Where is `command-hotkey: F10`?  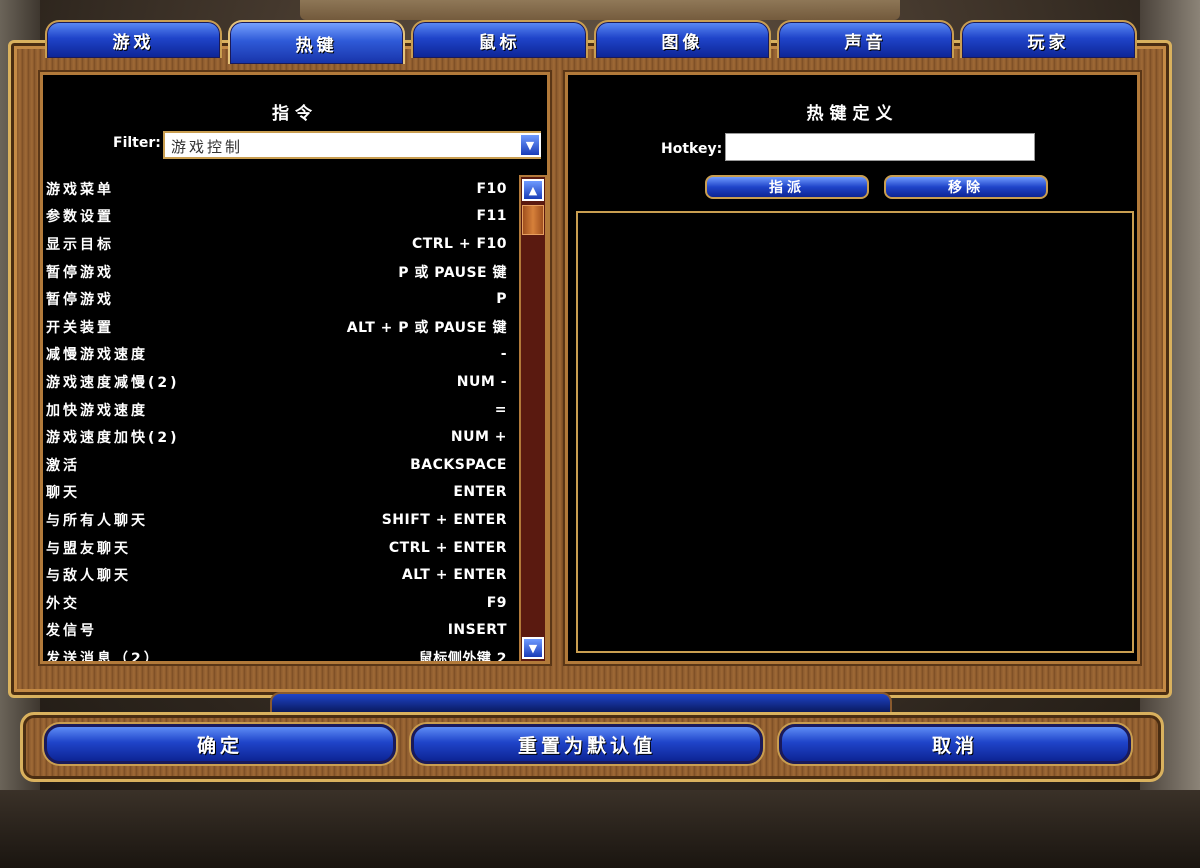 command-hotkey: F10 is located at coordinates (491, 188).